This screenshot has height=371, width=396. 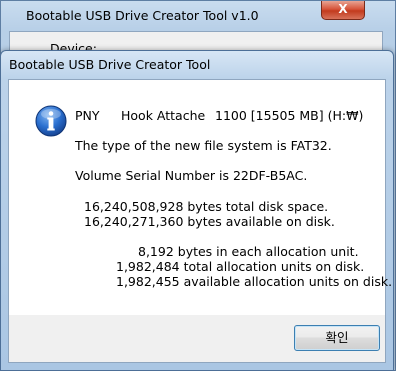 What do you see at coordinates (337, 338) in the screenshot?
I see `ok-button: 확인` at bounding box center [337, 338].